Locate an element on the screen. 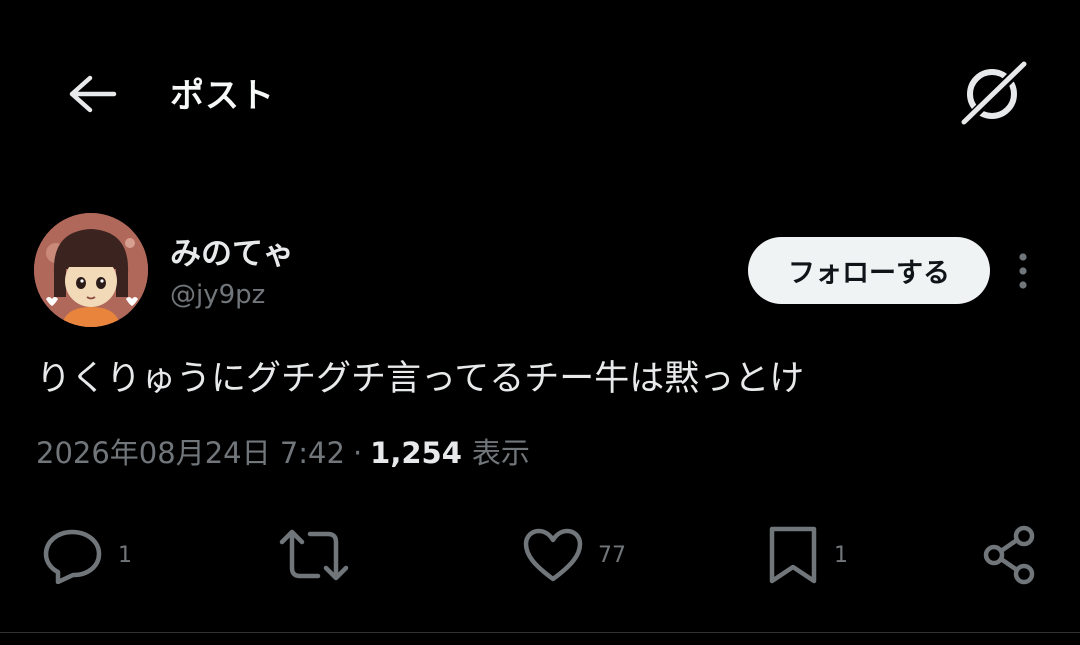  repost-icon is located at coordinates (314, 555).